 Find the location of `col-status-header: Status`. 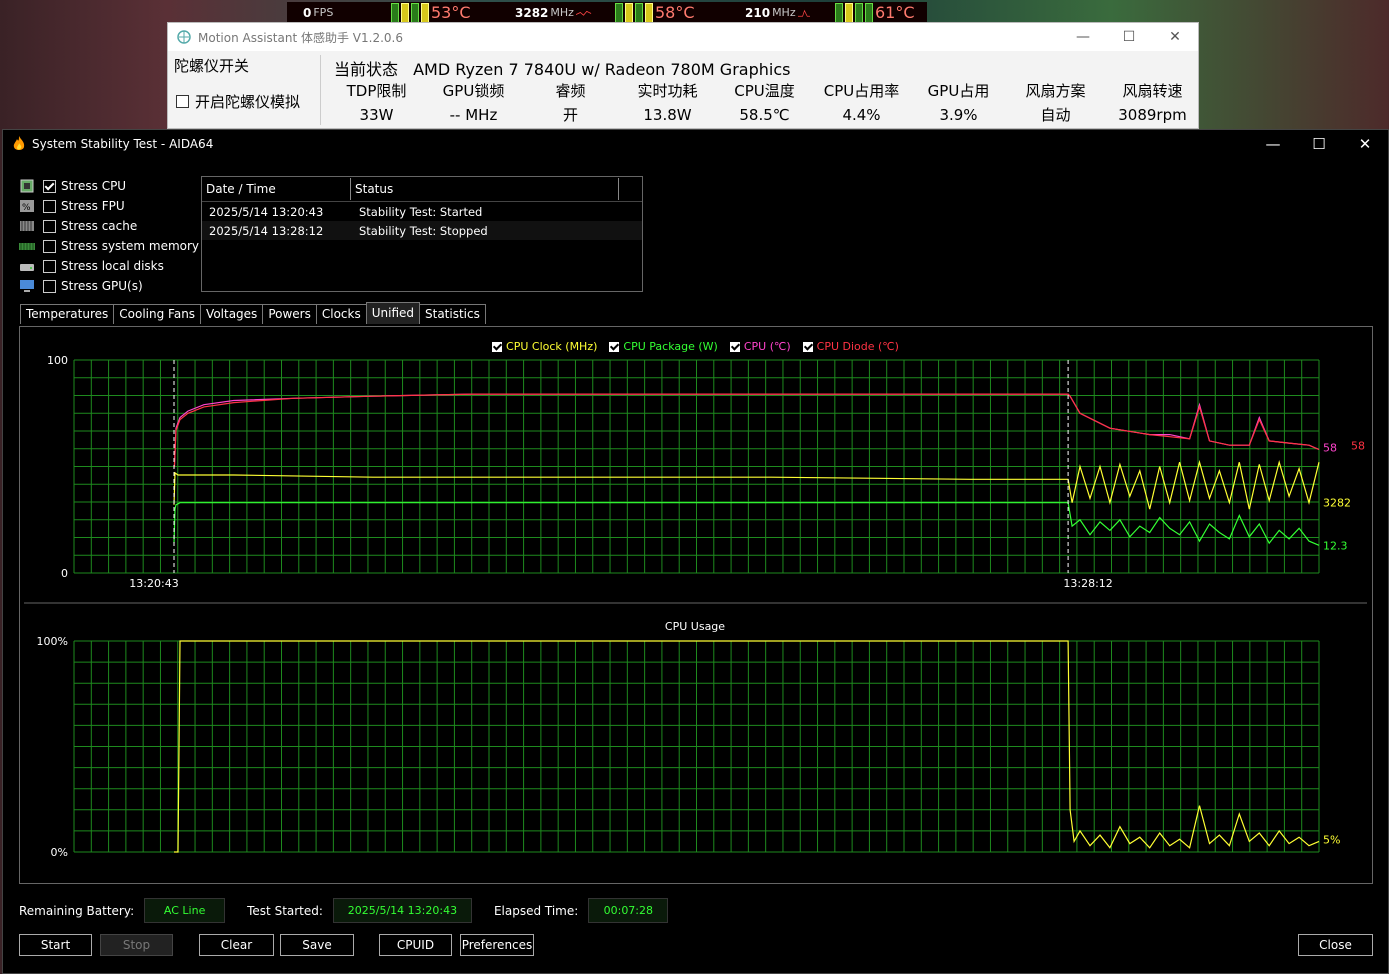

col-status-header: Status is located at coordinates (485, 189).